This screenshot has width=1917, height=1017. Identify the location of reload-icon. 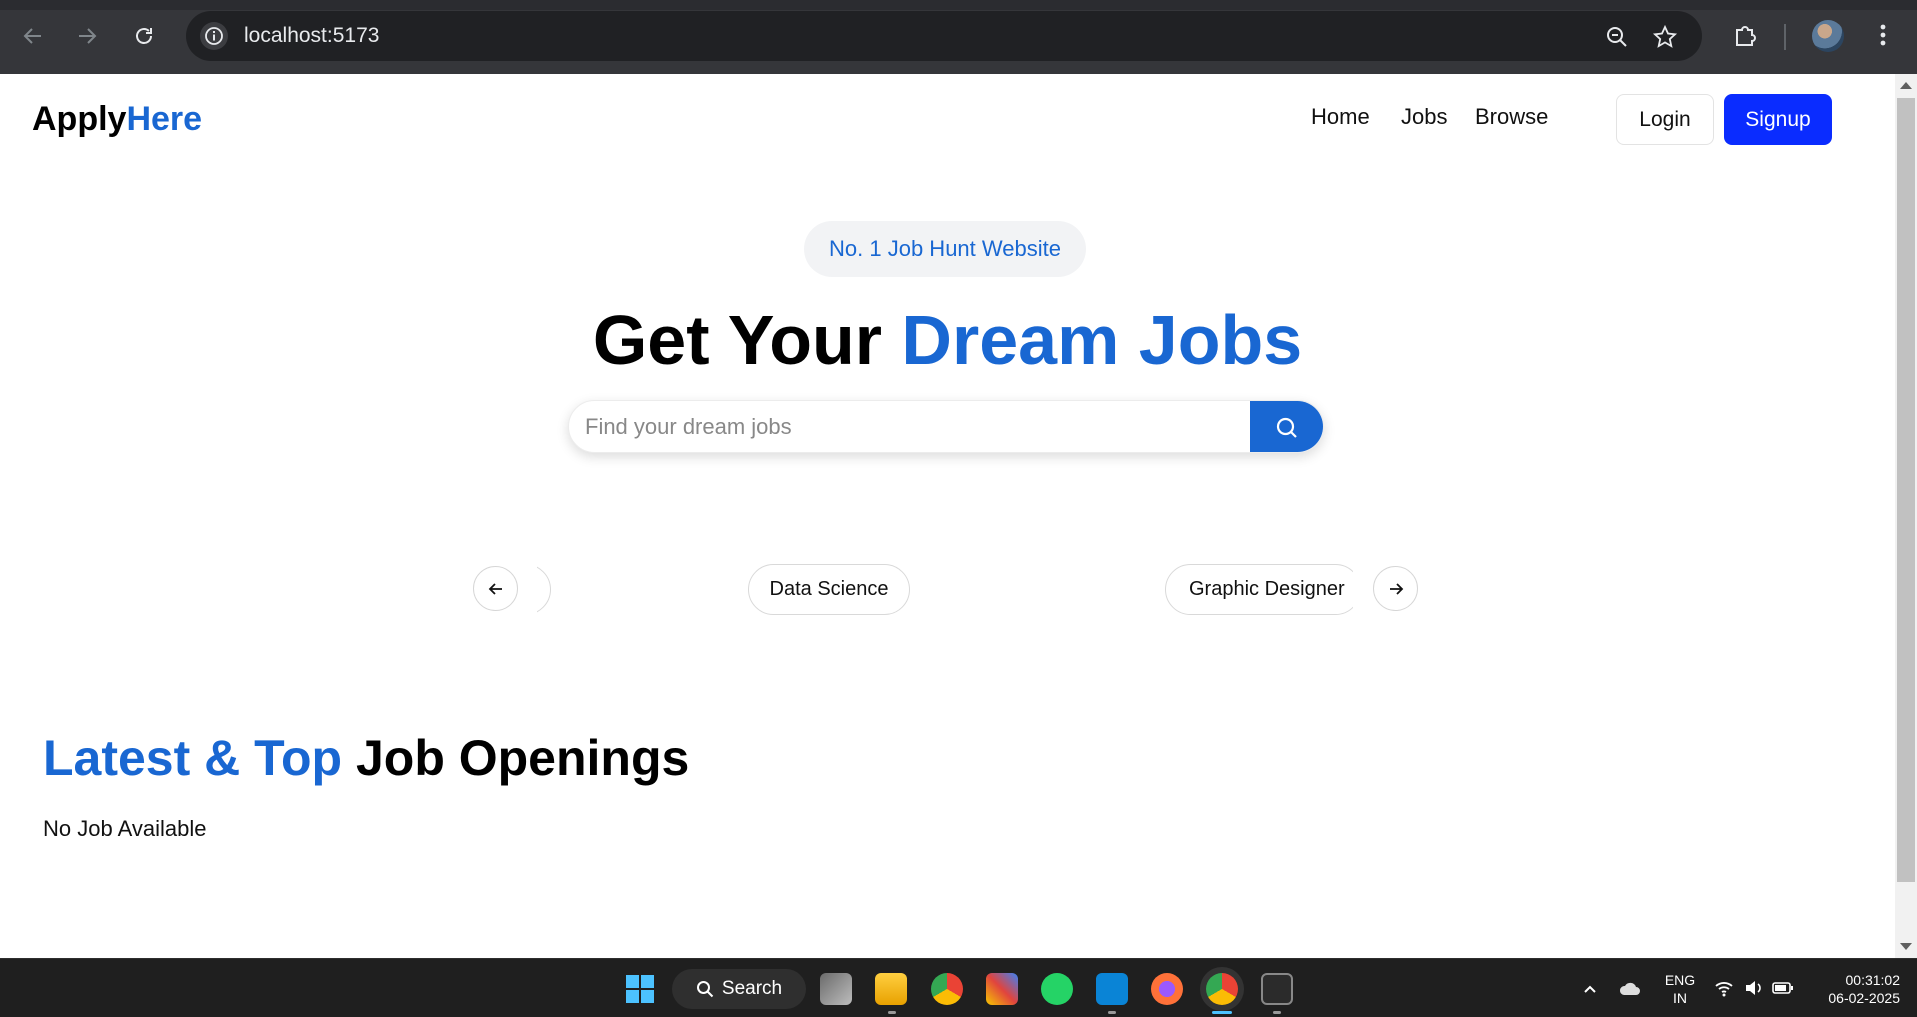
(144, 36).